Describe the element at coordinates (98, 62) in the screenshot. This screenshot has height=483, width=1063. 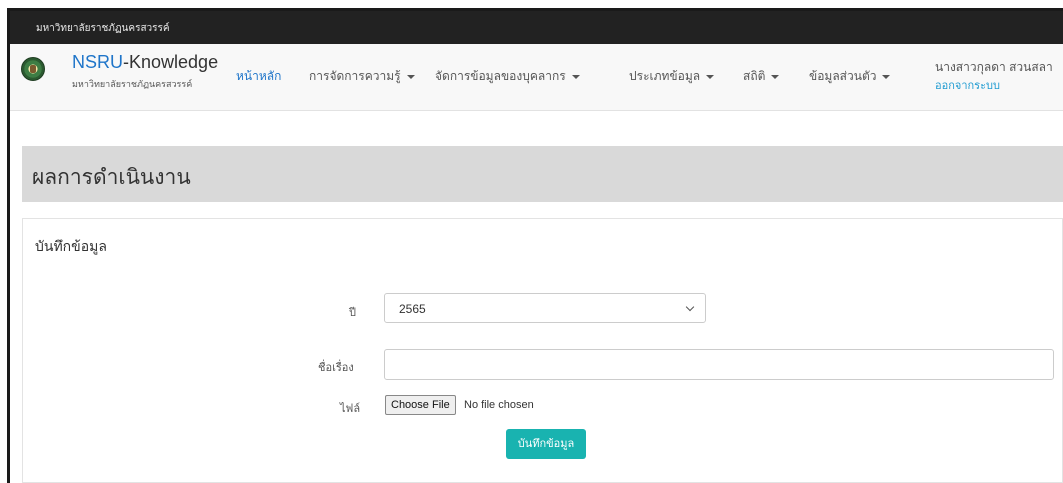
I see `brand-title-prefix: NSRU` at that location.